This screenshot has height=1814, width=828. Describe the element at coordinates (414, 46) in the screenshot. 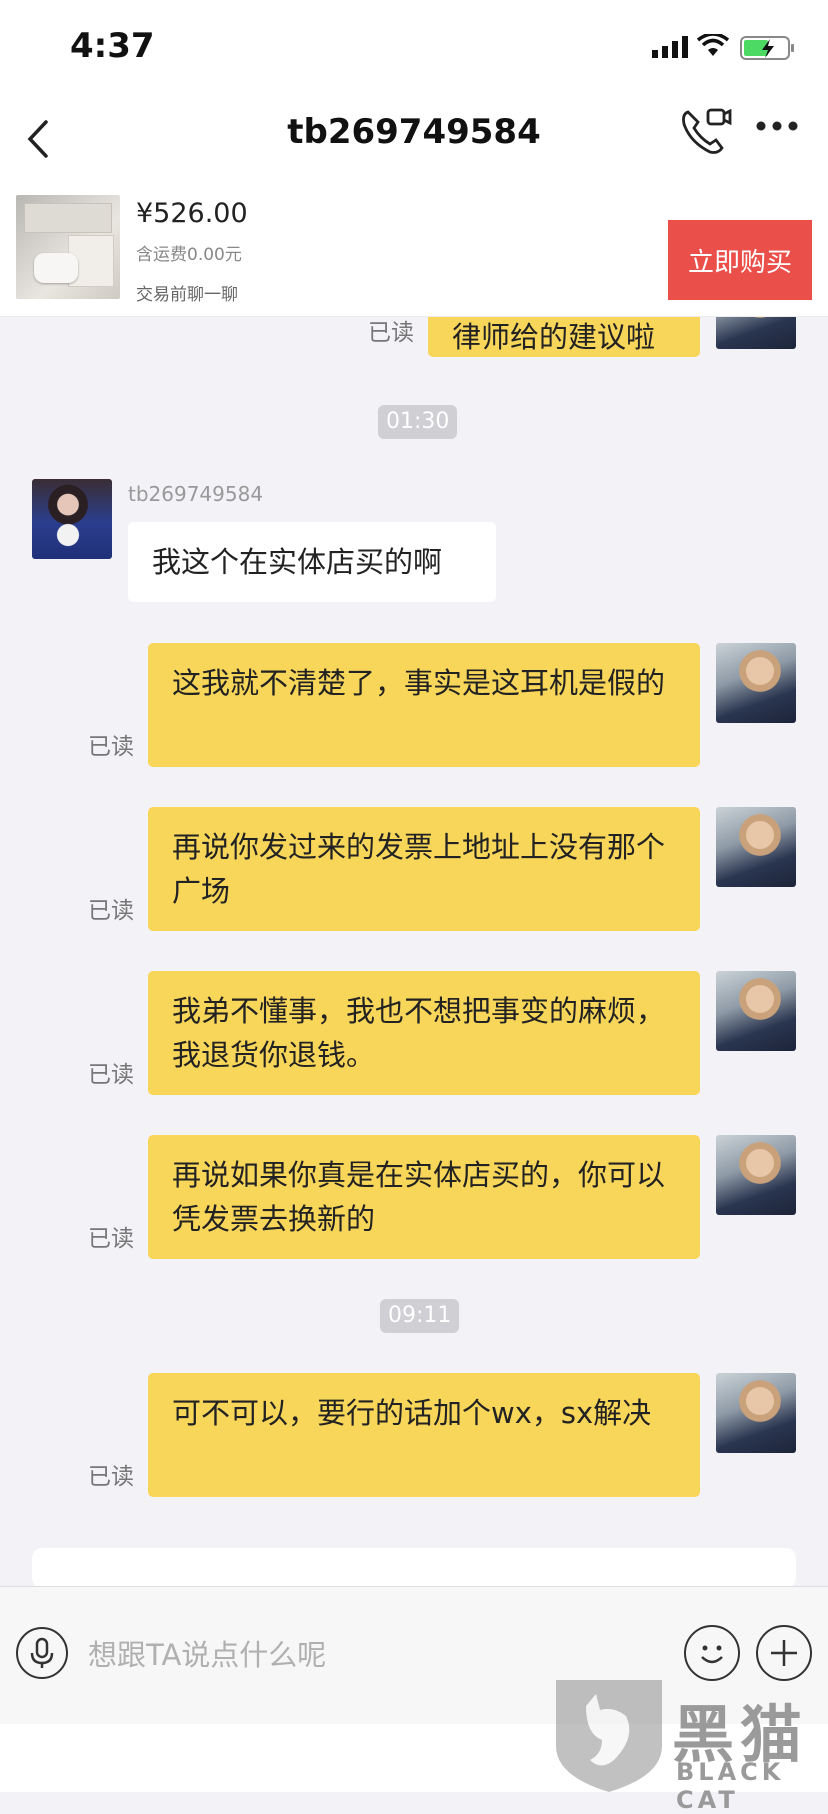

I see `status-bar: 4:37` at that location.